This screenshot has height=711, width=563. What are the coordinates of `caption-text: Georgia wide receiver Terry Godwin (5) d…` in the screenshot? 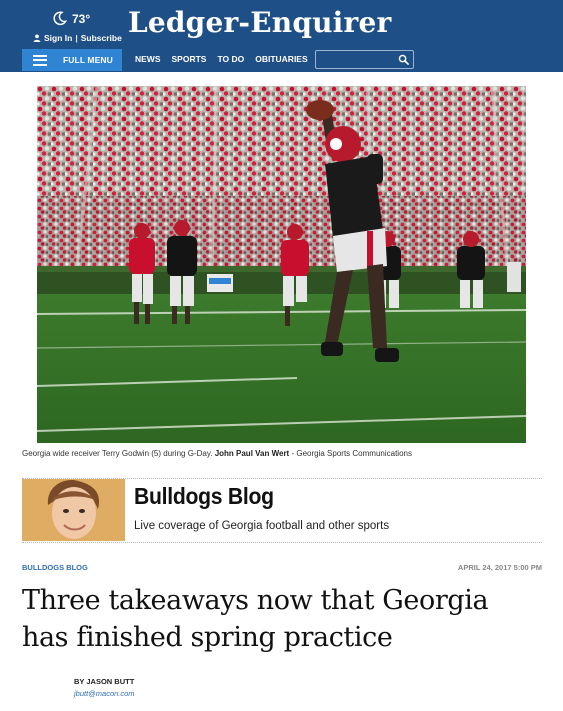 It's located at (117, 453).